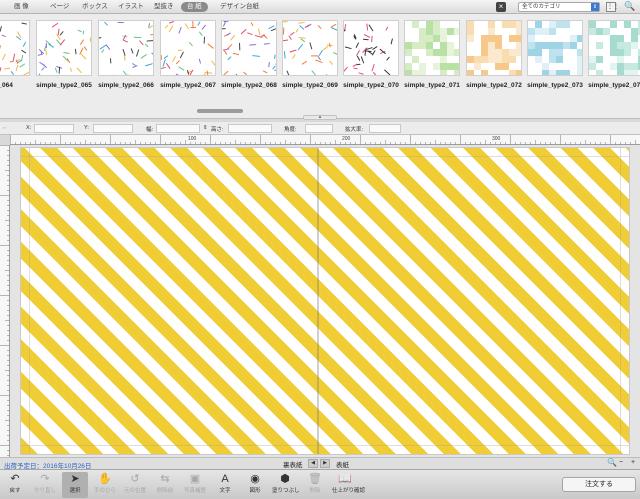 The height and width of the screenshot is (499, 640). Describe the element at coordinates (105, 479) in the screenshot. I see `hand-icon: ✋` at that location.